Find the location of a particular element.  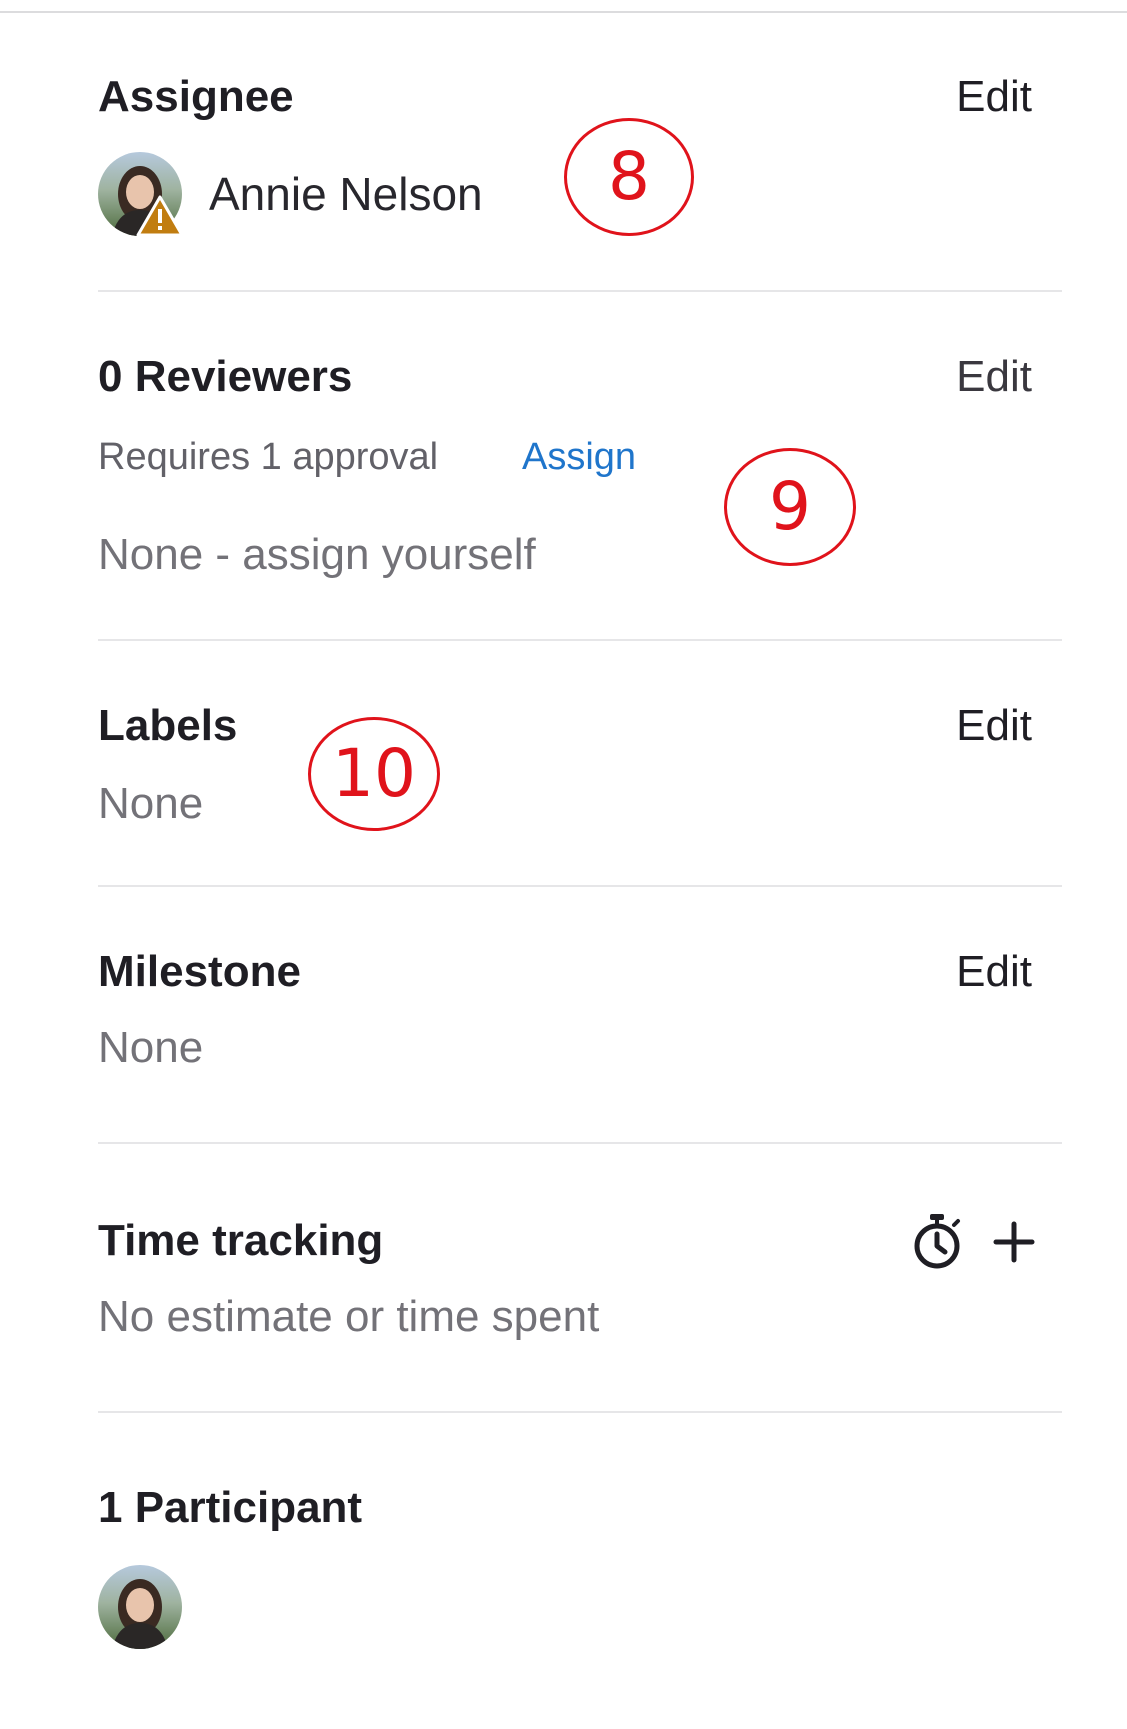

assignee-title: Assignee is located at coordinates (196, 96).